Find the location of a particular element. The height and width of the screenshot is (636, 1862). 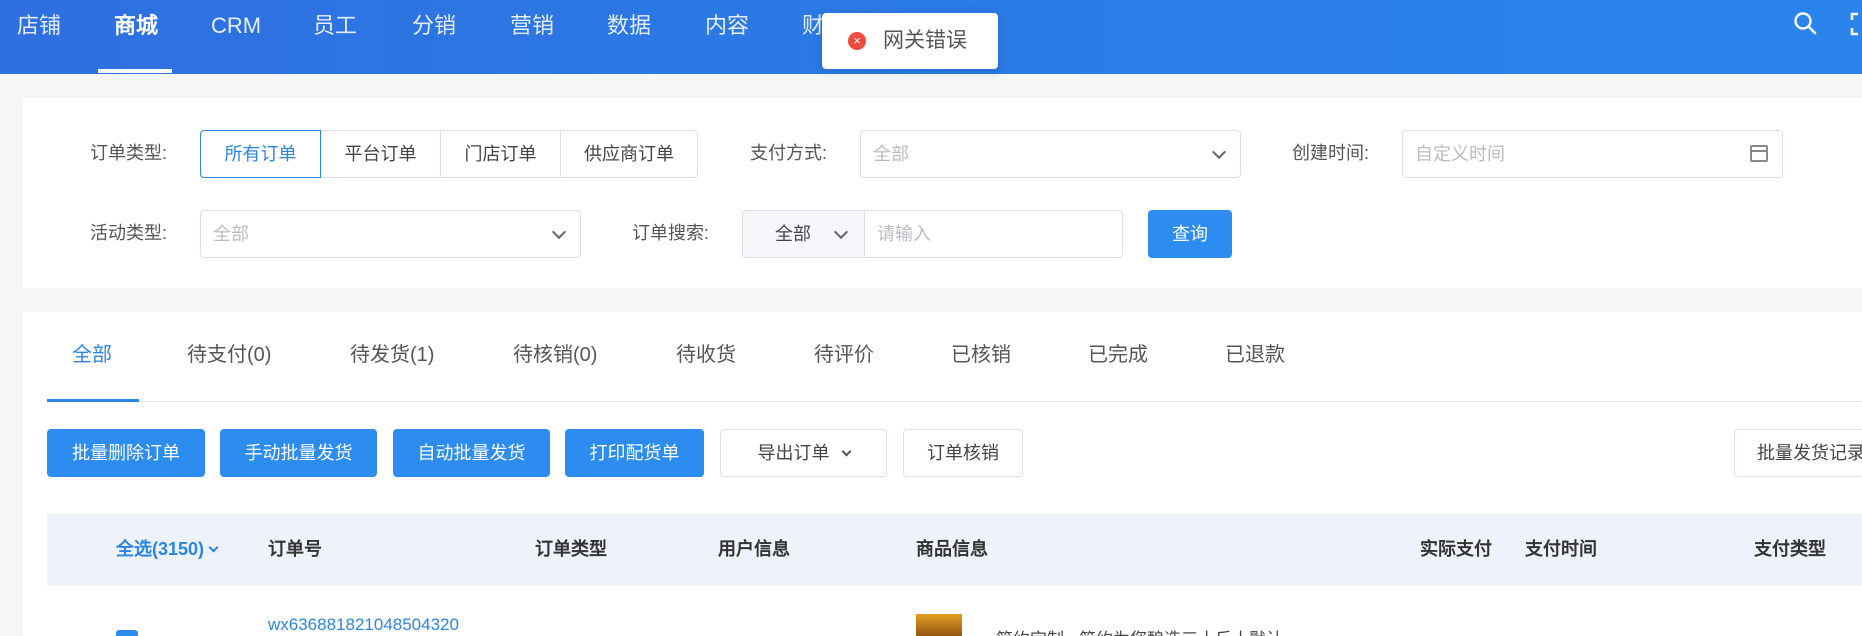

nav-item-marketing: 营销 is located at coordinates (532, 37).